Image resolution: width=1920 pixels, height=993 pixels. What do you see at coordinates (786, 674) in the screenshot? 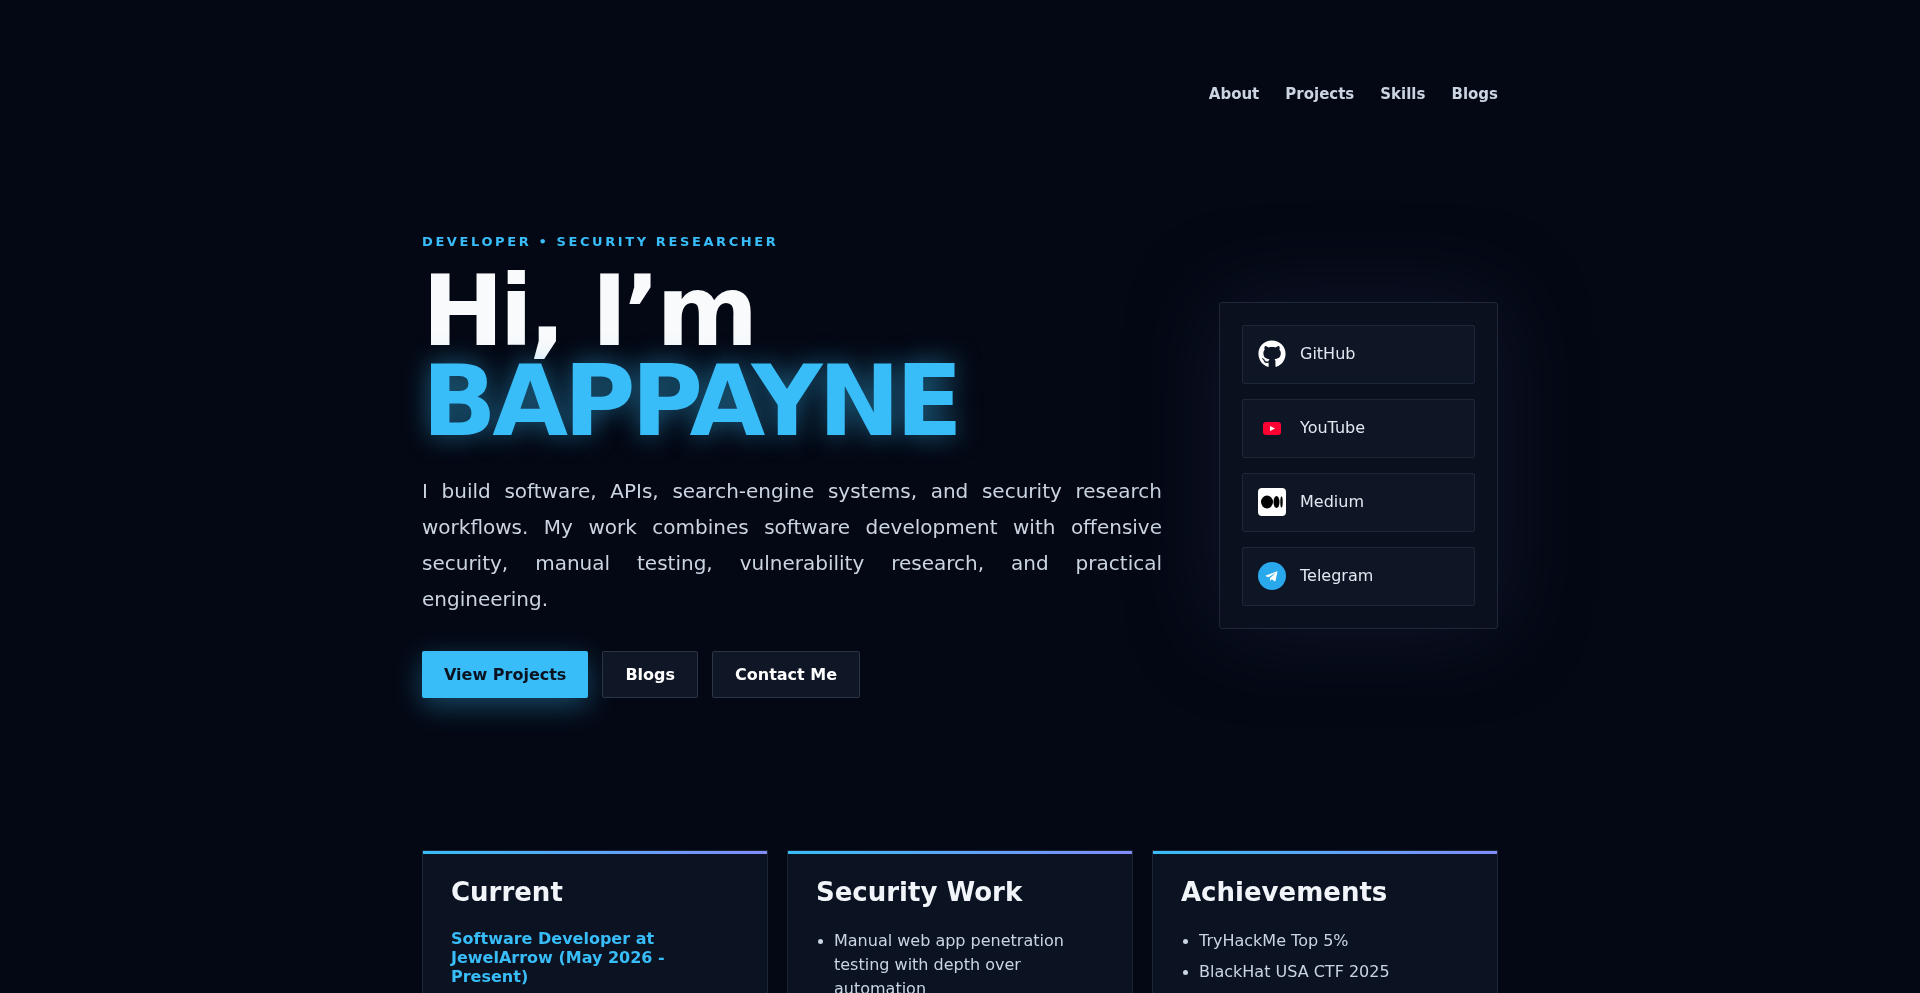
I see `action-button: Contact Me` at bounding box center [786, 674].